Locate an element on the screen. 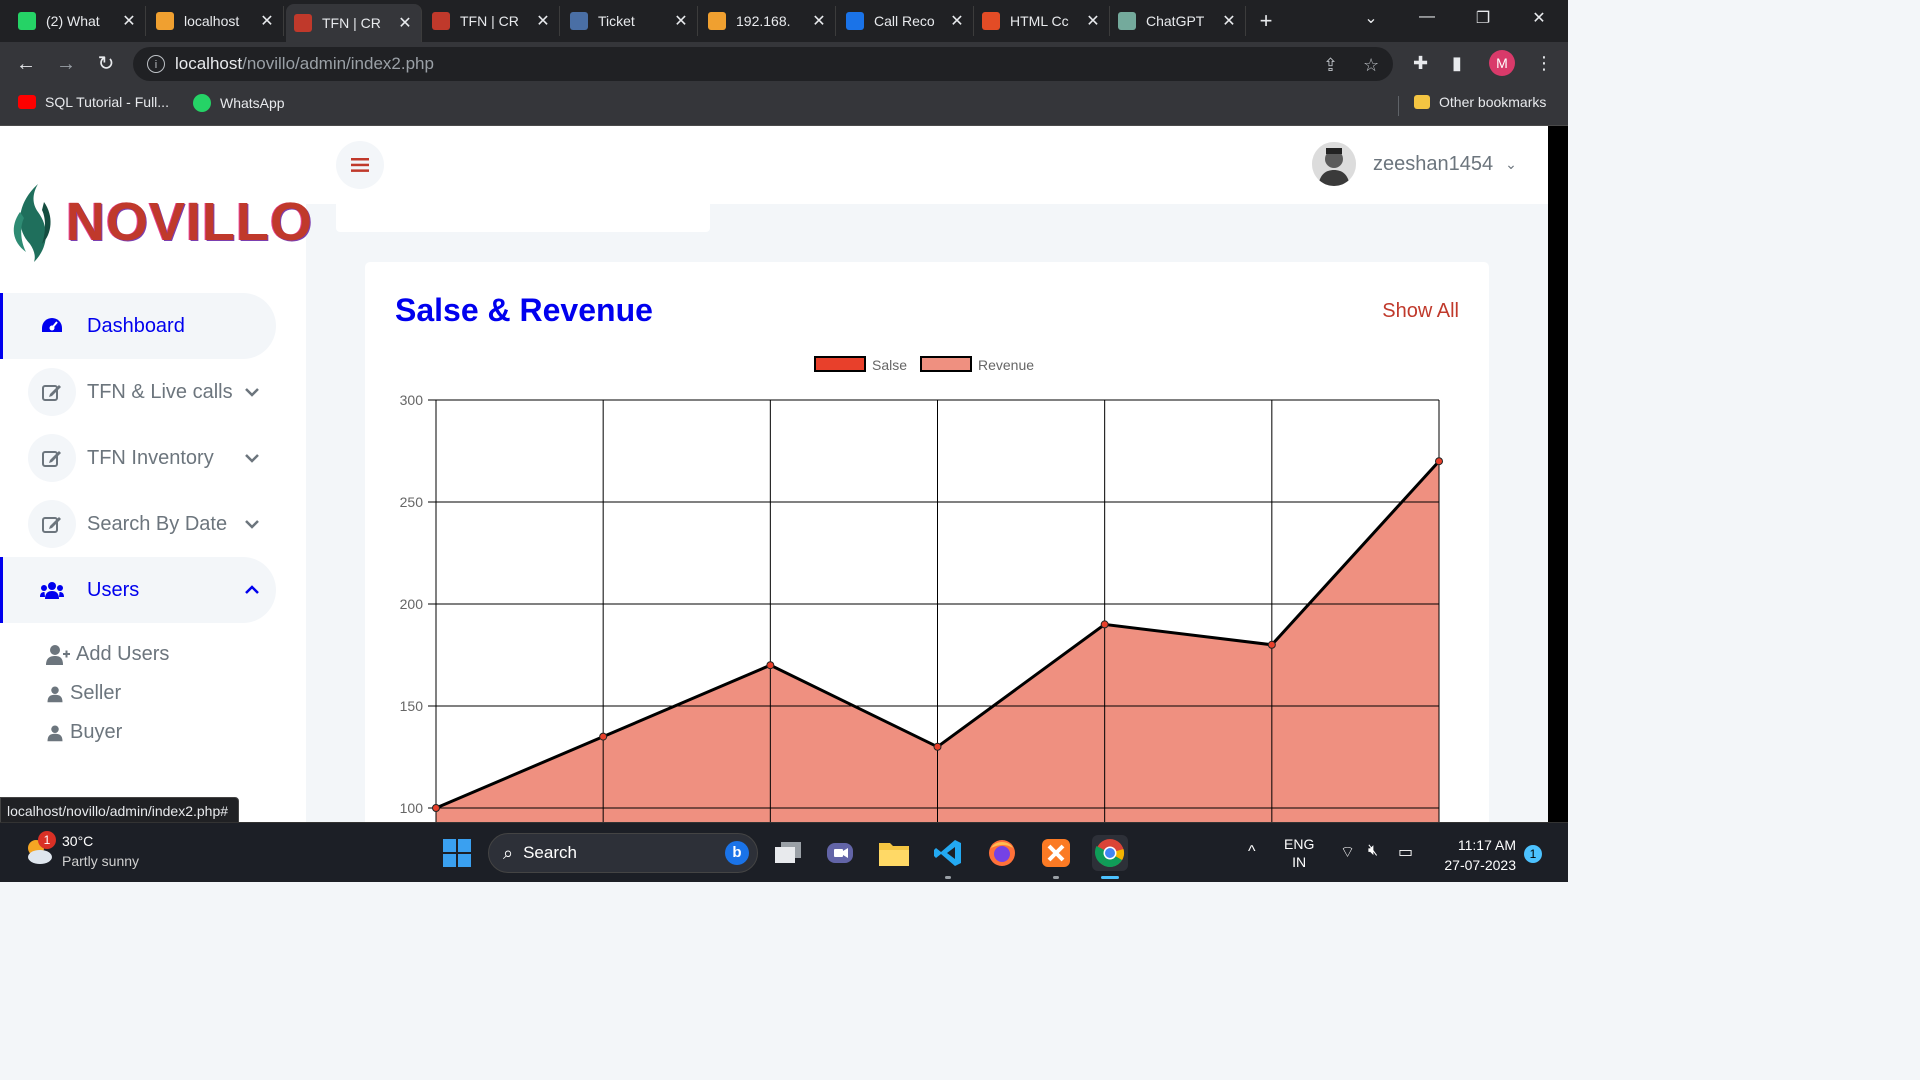  search-icon: ⌕ is located at coordinates (508, 852).